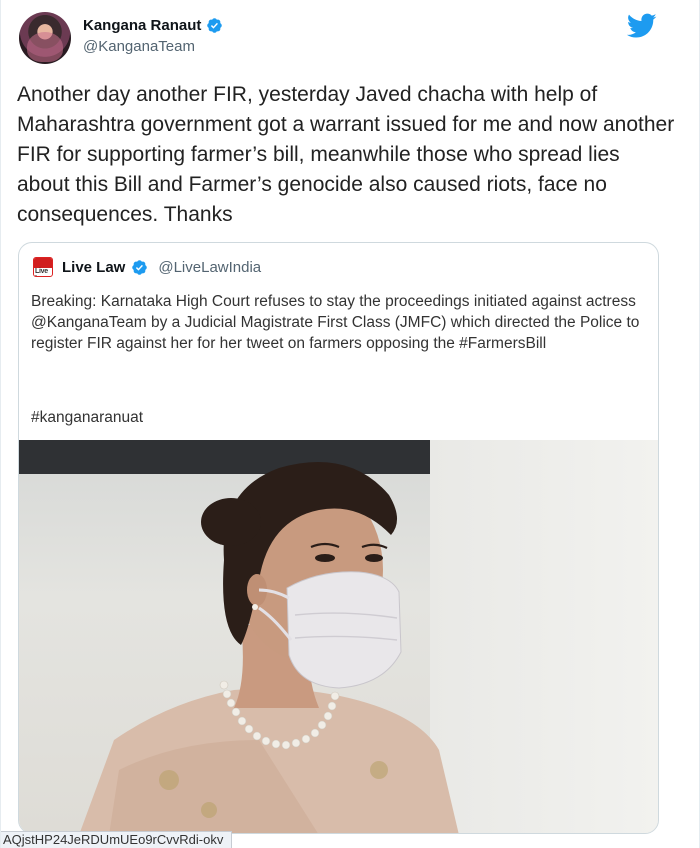  Describe the element at coordinates (209, 267) in the screenshot. I see `quoted-author-handle: @LiveLawIndia` at that location.